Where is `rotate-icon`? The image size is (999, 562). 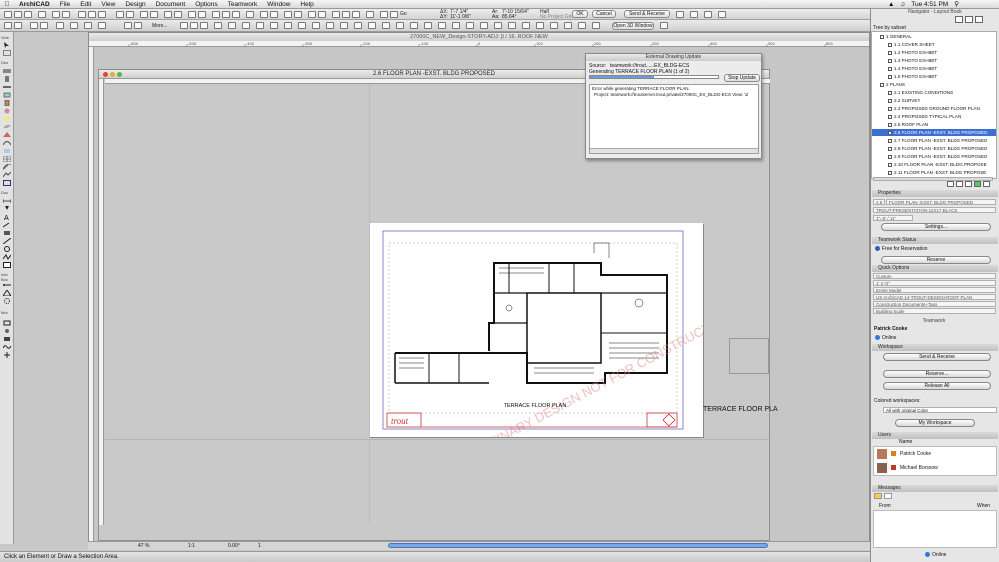 rotate-icon is located at coordinates (298, 14).